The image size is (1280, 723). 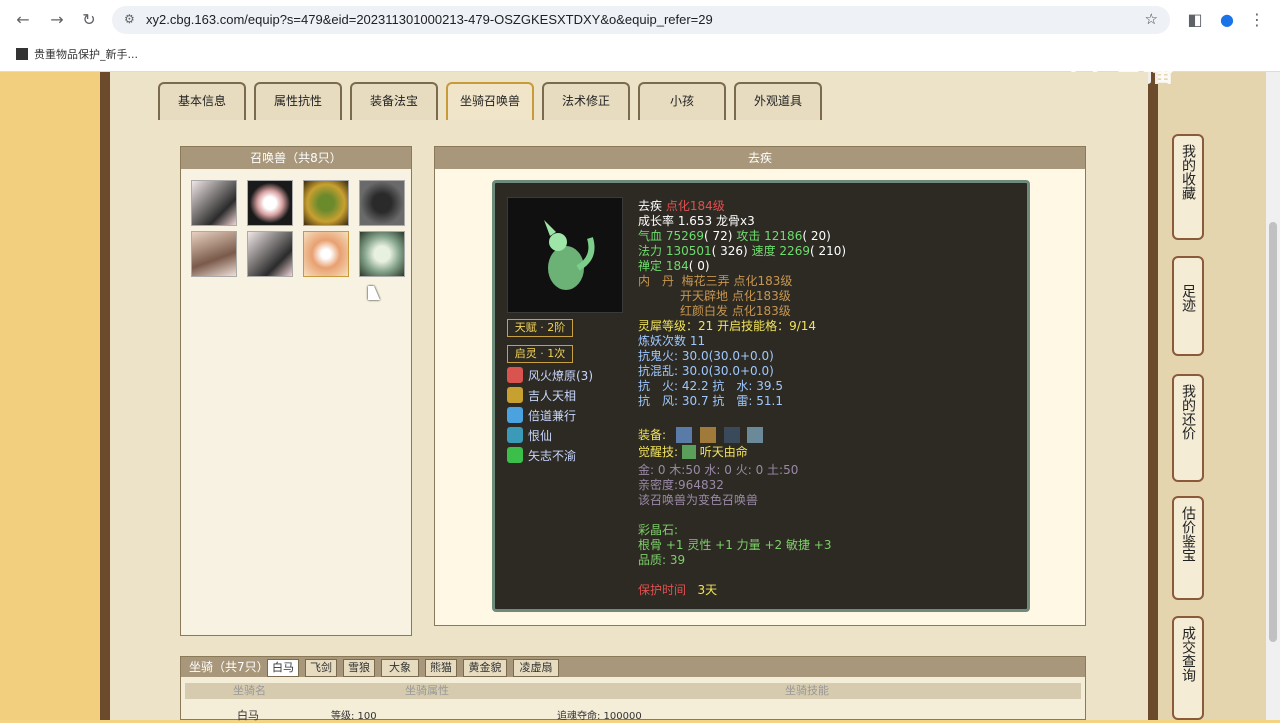 What do you see at coordinates (296, 391) in the screenshot?
I see `pet-list: 召唤兽（共8只）` at bounding box center [296, 391].